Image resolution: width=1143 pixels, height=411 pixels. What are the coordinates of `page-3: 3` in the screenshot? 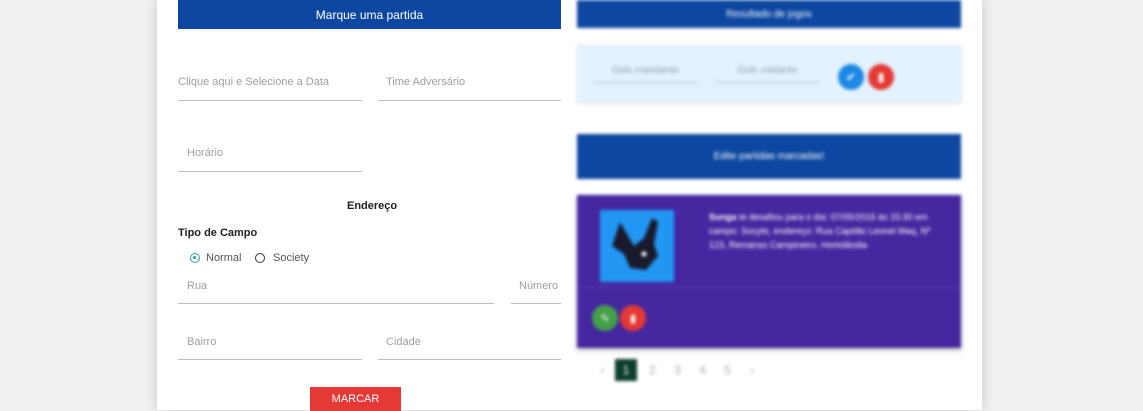 It's located at (677, 370).